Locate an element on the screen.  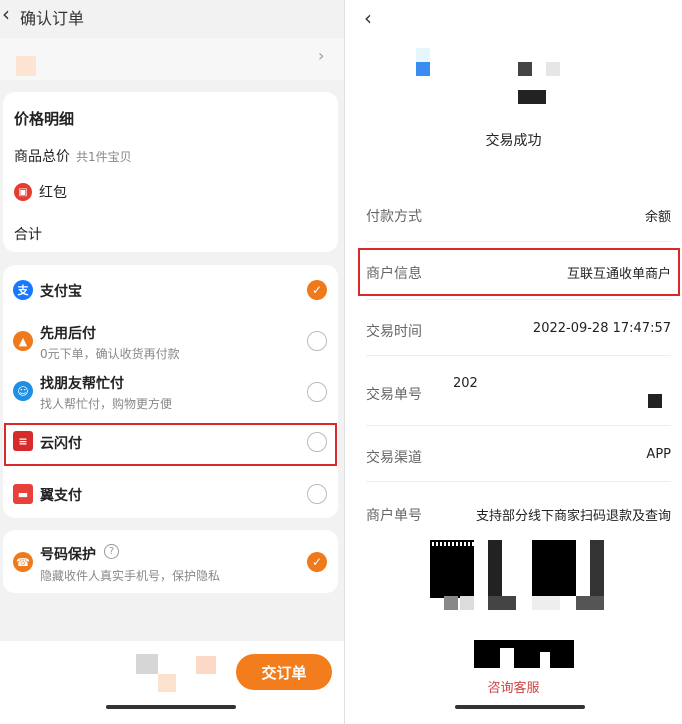
protect-sub: 隐藏收件人真实手机号，保护隐私 is located at coordinates (130, 576).